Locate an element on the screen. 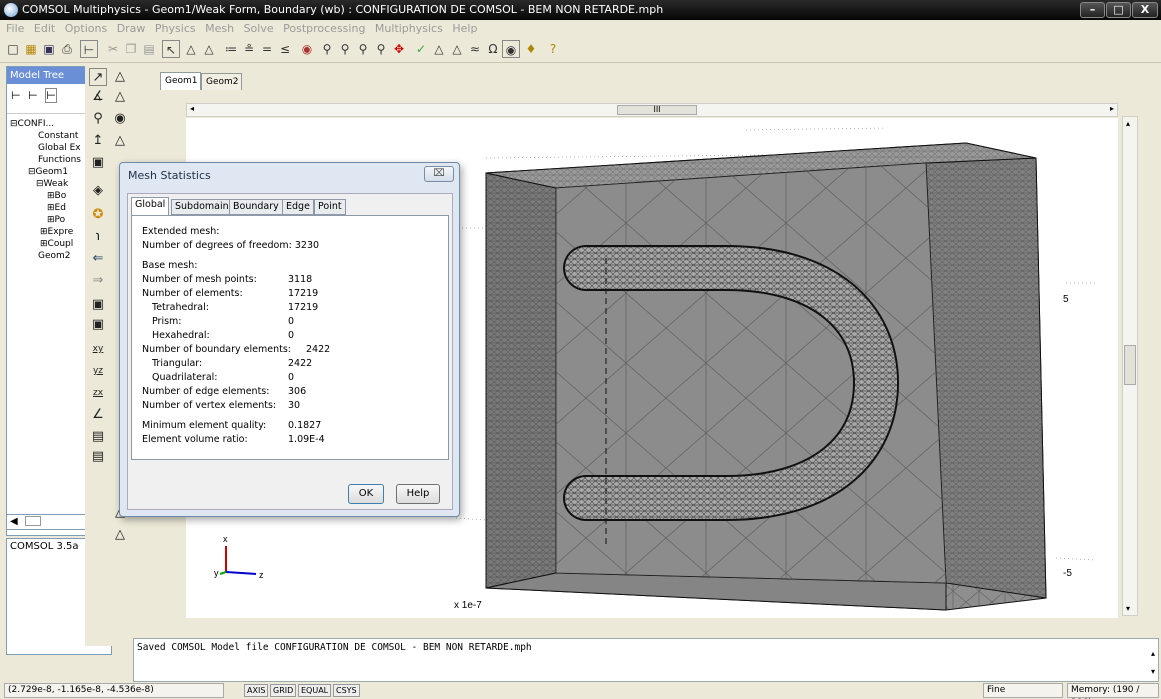 This screenshot has height=699, width=1161. scroll-right-arrow-icon: ▸ is located at coordinates (1112, 108).